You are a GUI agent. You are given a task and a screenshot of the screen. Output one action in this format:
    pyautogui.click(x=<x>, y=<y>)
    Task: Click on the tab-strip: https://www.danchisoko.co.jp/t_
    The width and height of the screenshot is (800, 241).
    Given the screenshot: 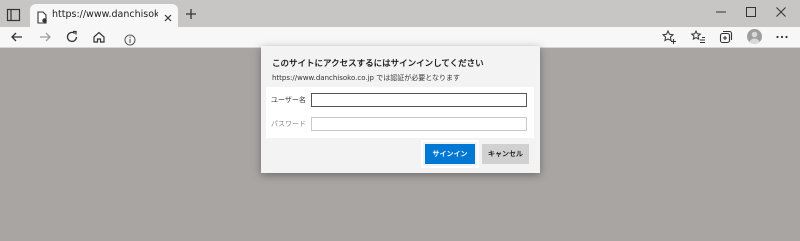 What is the action you would take?
    pyautogui.click(x=400, y=13)
    